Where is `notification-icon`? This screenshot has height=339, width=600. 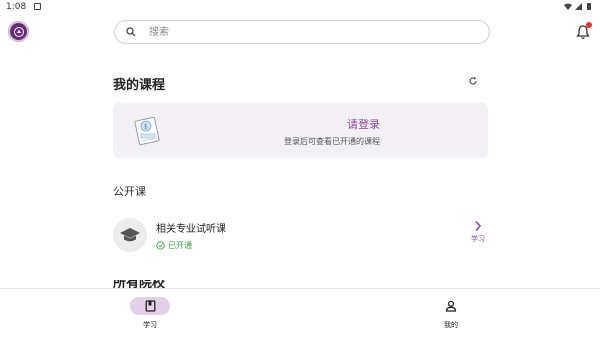 notification-icon is located at coordinates (37, 6).